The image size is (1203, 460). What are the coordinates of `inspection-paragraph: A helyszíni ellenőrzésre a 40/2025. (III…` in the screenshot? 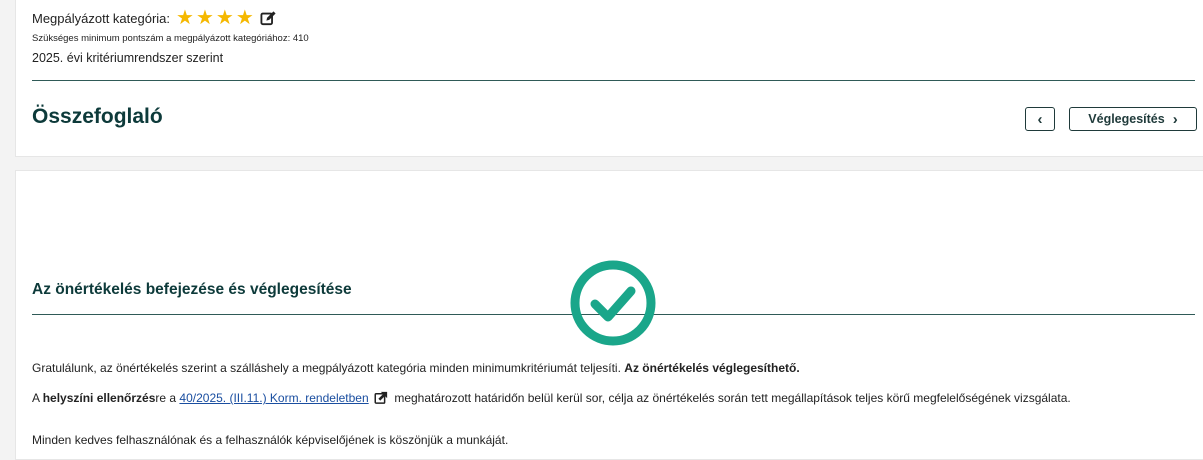 It's located at (607, 398).